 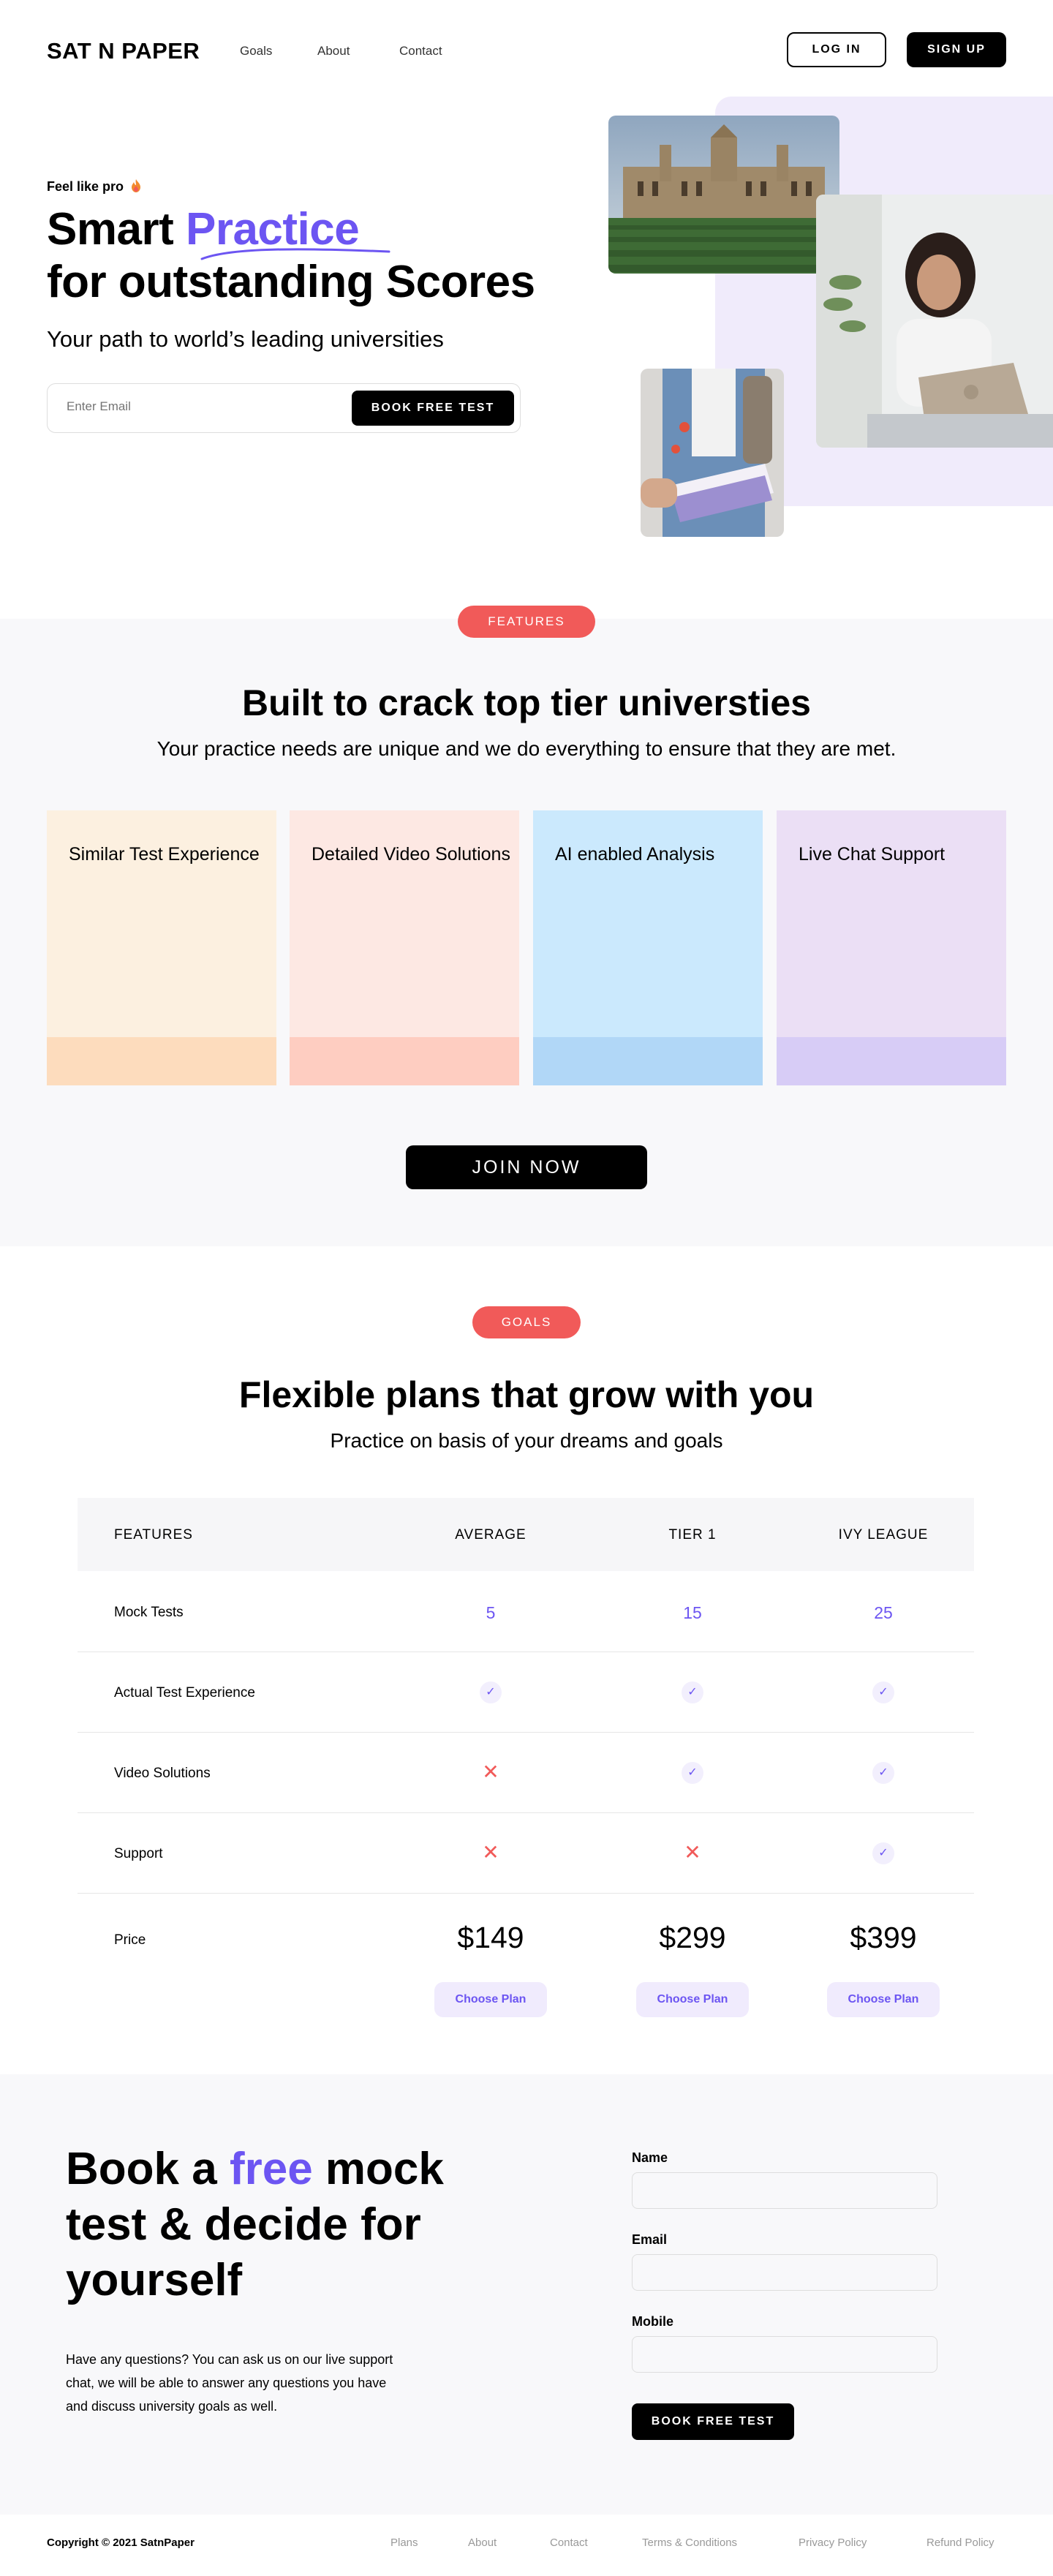 What do you see at coordinates (648, 947) in the screenshot?
I see `feature-card: AI enabled Analysis` at bounding box center [648, 947].